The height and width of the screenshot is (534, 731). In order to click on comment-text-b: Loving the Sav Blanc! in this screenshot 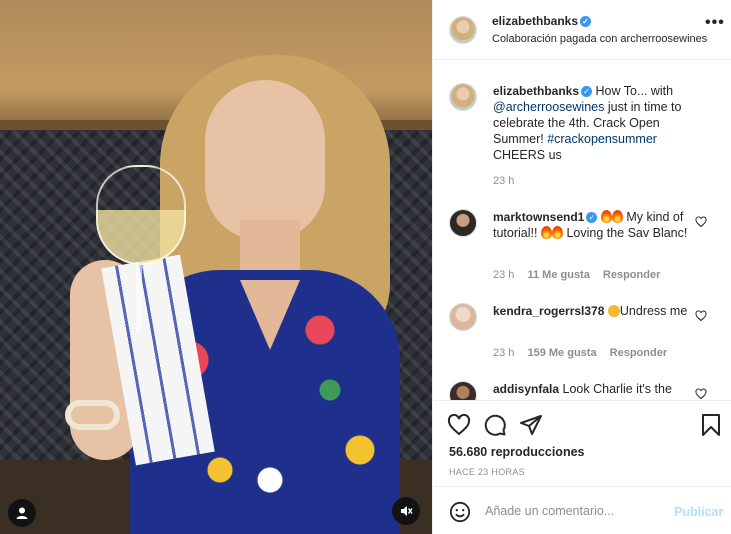, I will do `click(627, 233)`.